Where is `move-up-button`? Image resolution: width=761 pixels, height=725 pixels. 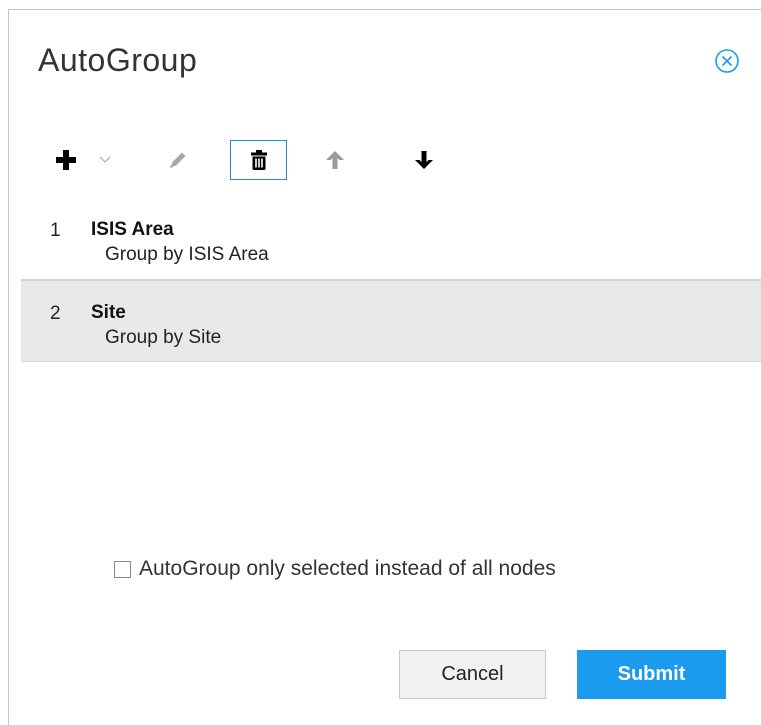
move-up-button is located at coordinates (335, 160).